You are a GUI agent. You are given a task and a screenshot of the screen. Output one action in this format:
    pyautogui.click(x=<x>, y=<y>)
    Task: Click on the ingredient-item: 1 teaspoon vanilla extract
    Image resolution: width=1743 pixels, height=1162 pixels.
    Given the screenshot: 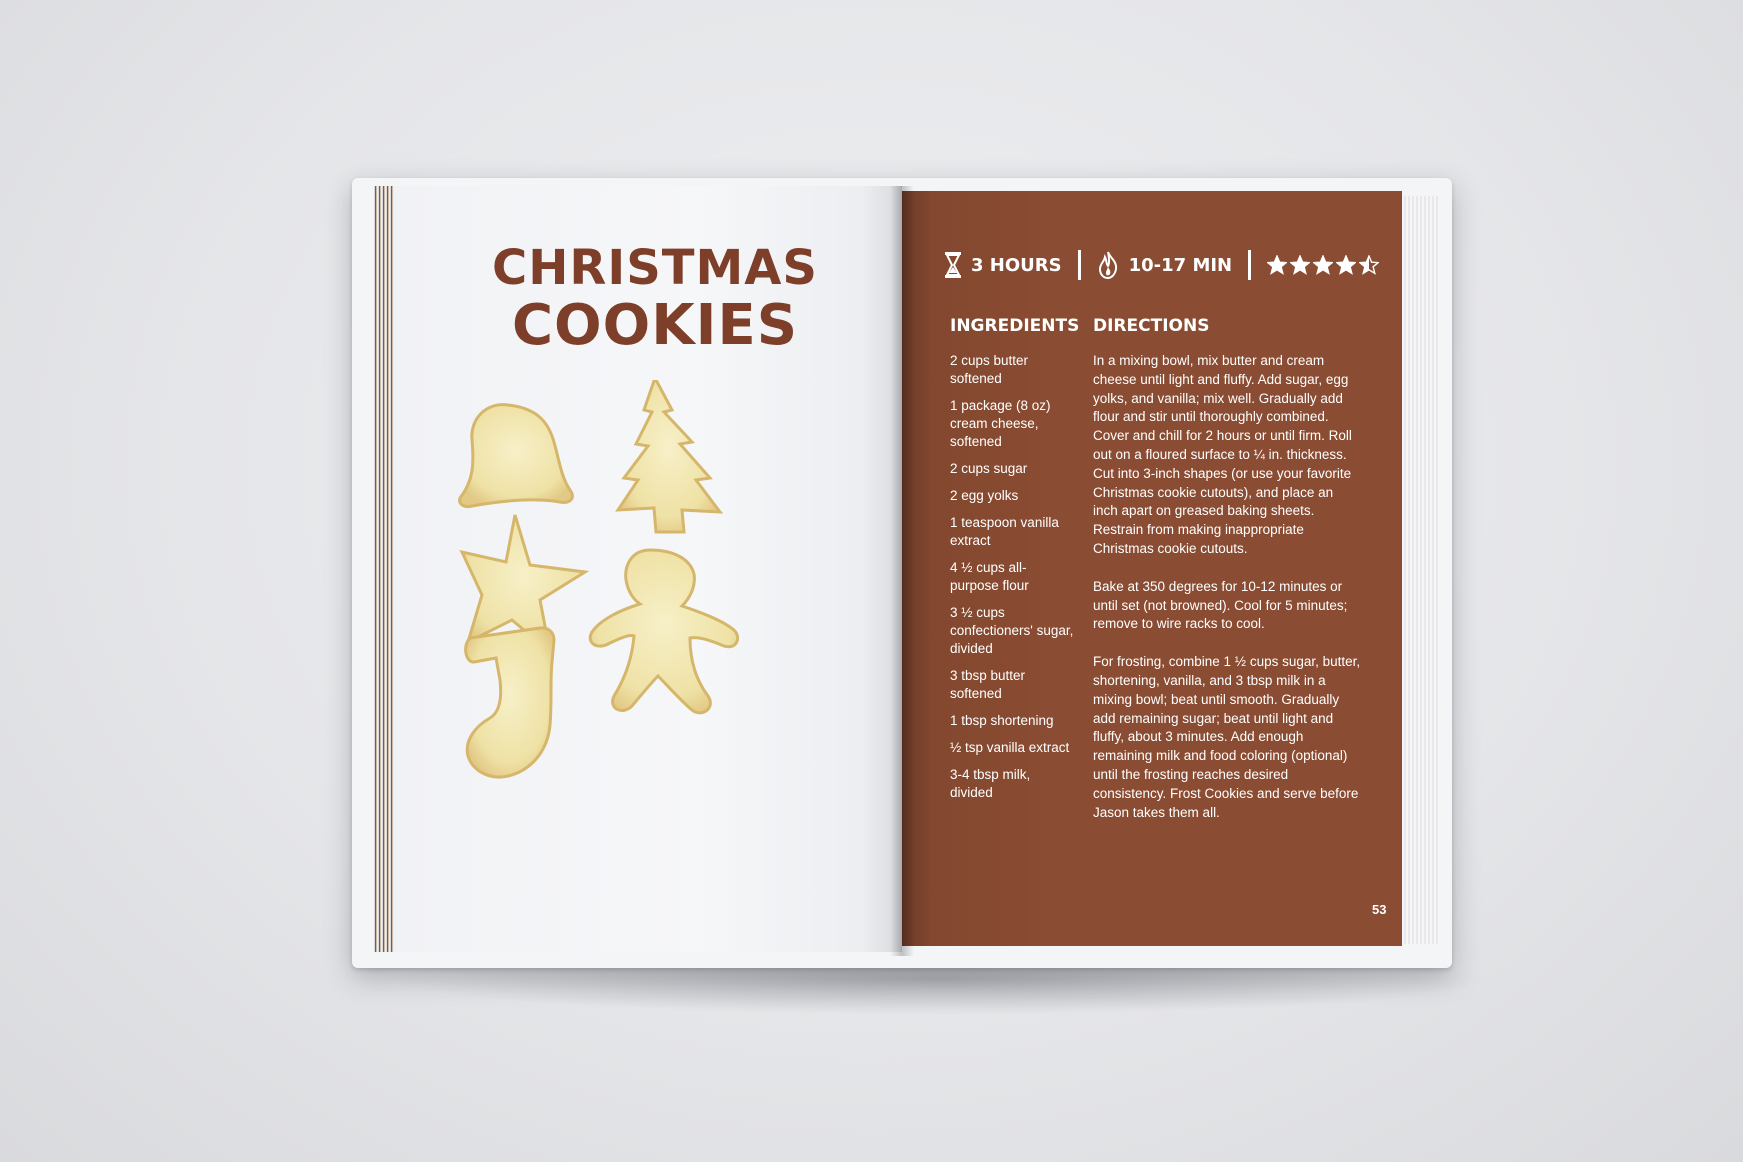 What is the action you would take?
    pyautogui.click(x=1004, y=531)
    